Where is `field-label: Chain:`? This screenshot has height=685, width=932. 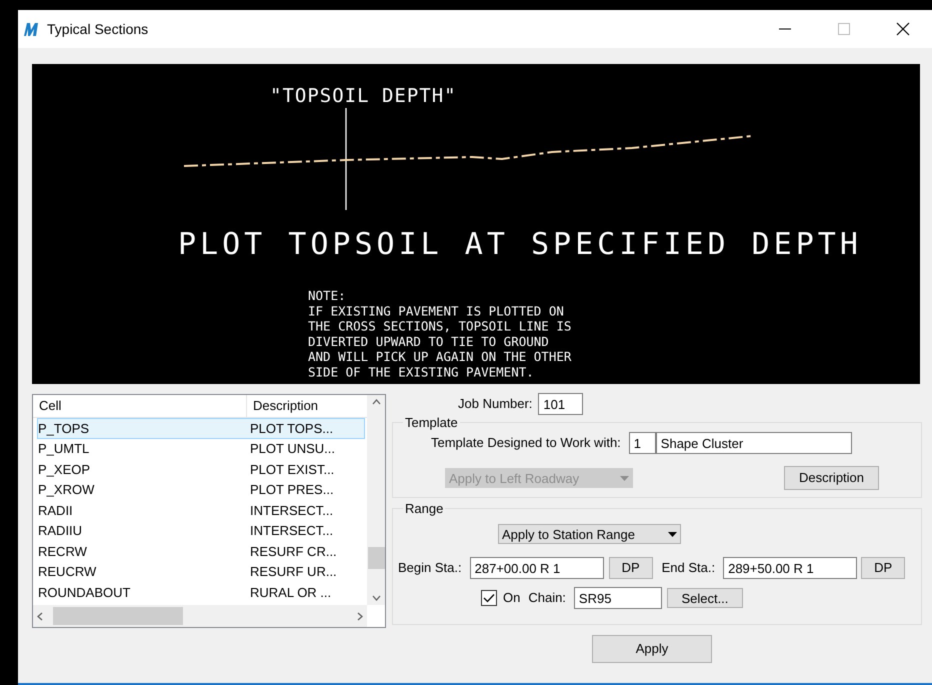
field-label: Chain: is located at coordinates (547, 598).